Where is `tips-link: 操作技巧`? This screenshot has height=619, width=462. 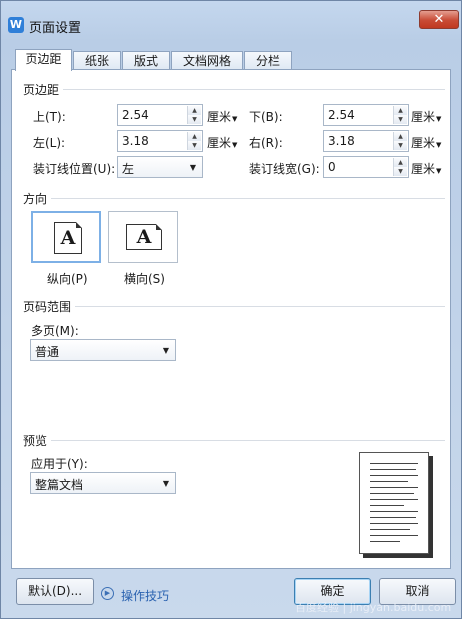 tips-link: 操作技巧 is located at coordinates (145, 595).